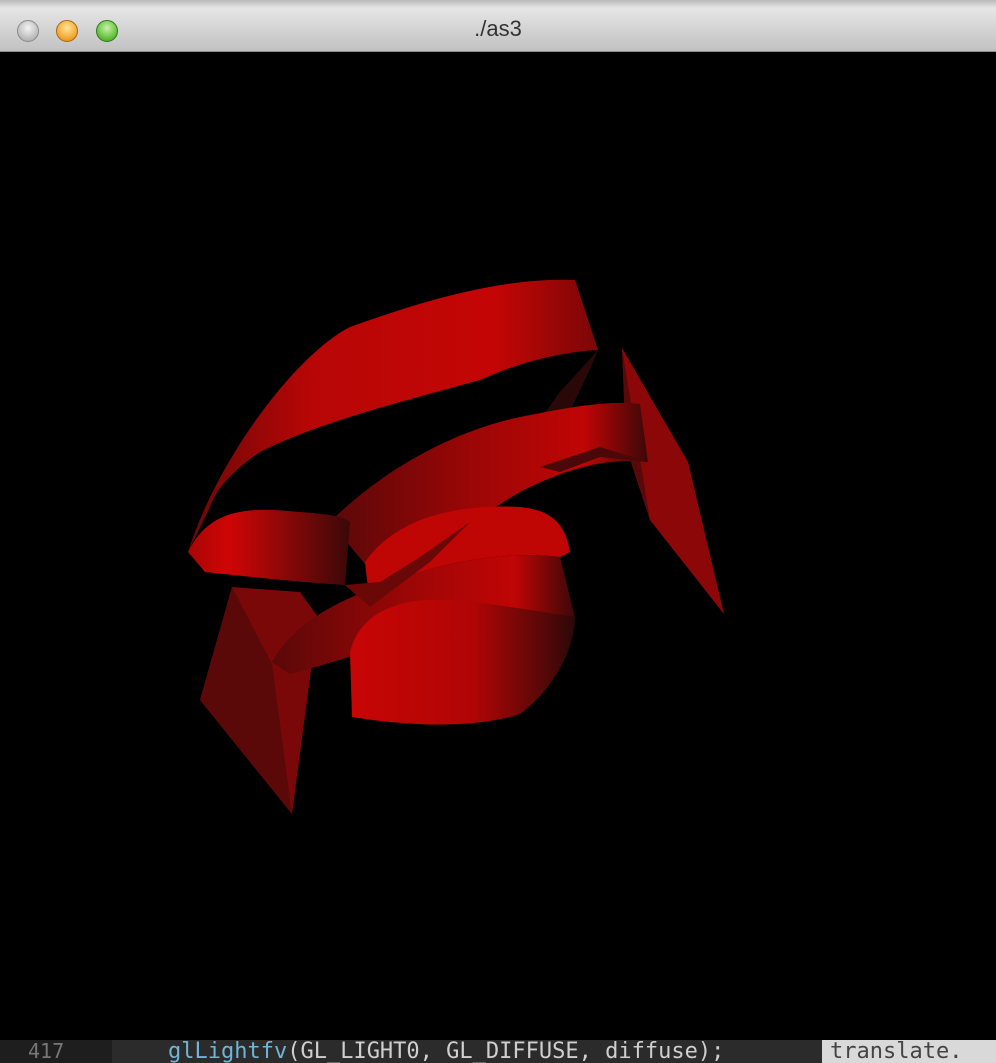 This screenshot has height=1063, width=996. I want to click on line-number: 417, so click(56, 1051).